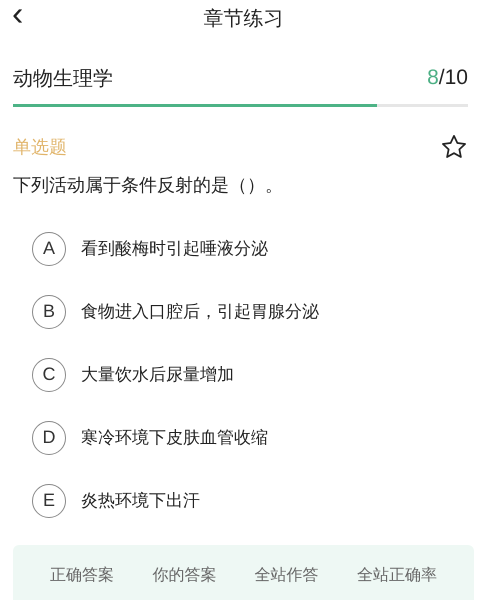 The width and height of the screenshot is (487, 600). I want to click on back-button: ‹, so click(18, 16).